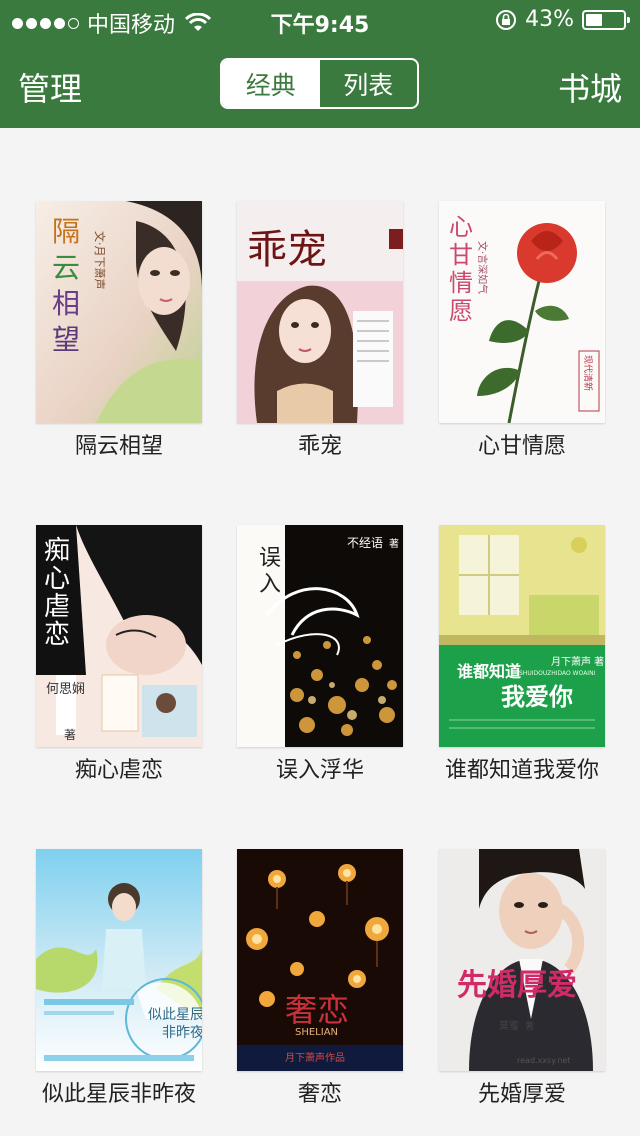 The height and width of the screenshot is (1136, 640). I want to click on cover-title-char: 恋, so click(57, 635).